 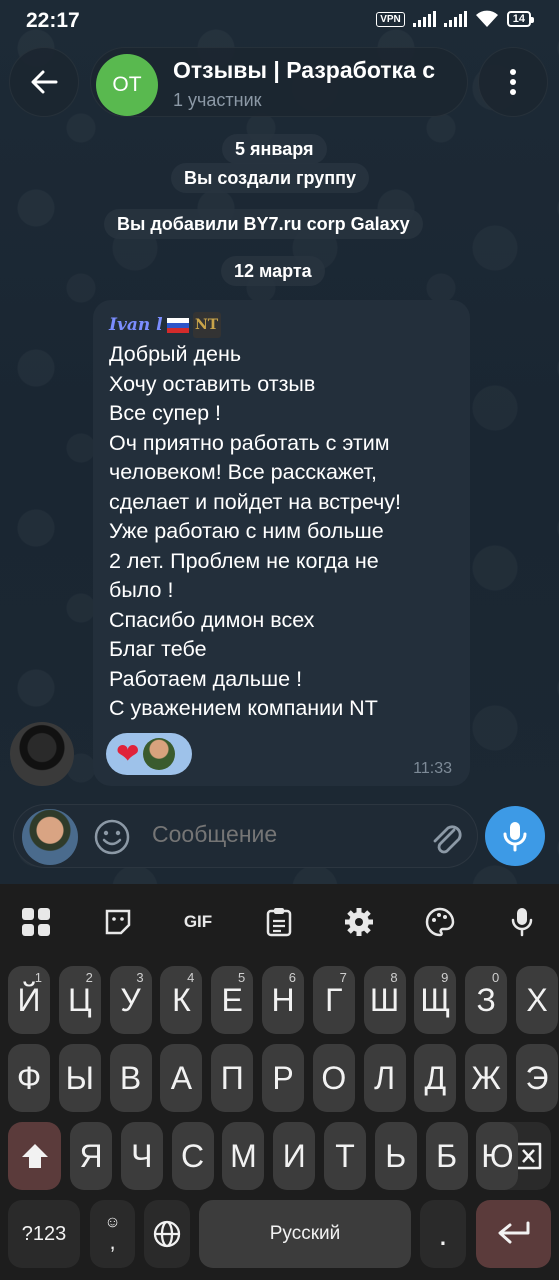 What do you see at coordinates (345, 1156) in the screenshot?
I see `key-Т: Т` at bounding box center [345, 1156].